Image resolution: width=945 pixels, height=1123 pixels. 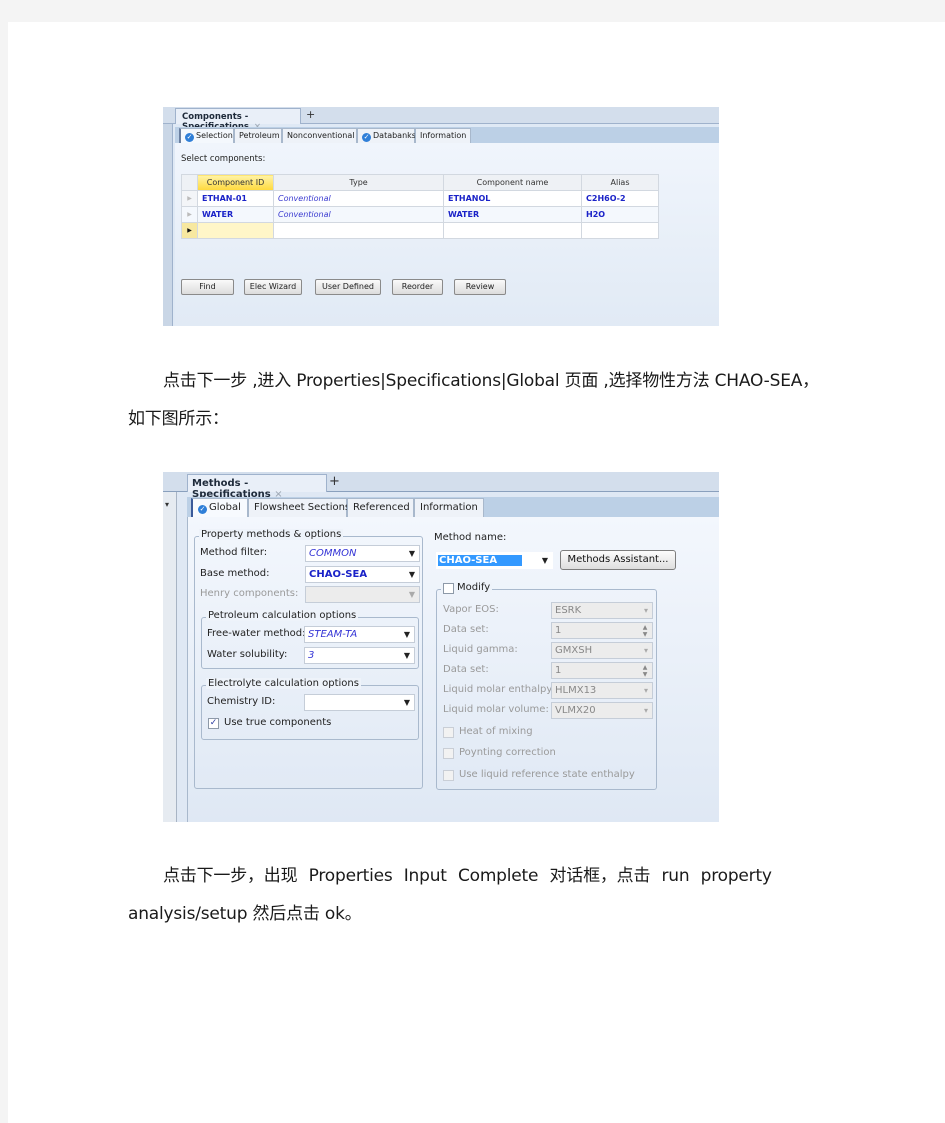 What do you see at coordinates (362, 594) in the screenshot?
I see `henry-components-dropdown: ▼` at bounding box center [362, 594].